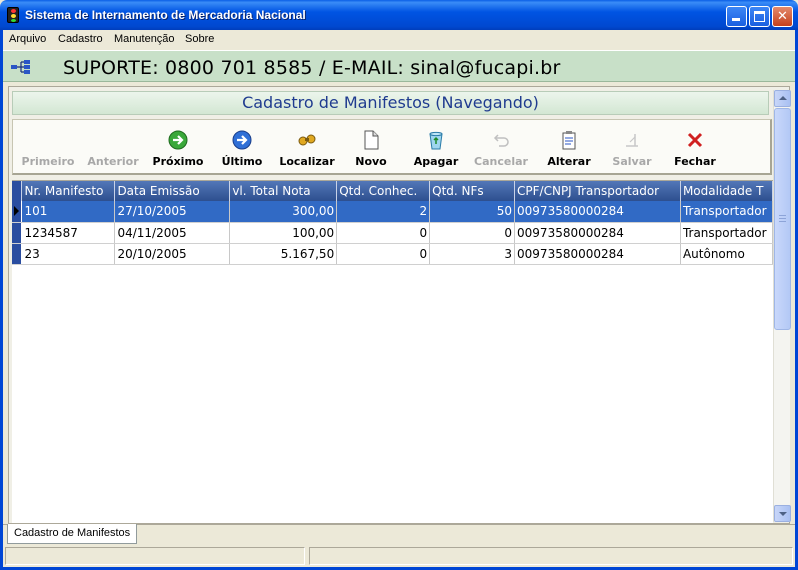 Image resolution: width=798 pixels, height=570 pixels. I want to click on cell-modalidade: Autônomo, so click(727, 254).